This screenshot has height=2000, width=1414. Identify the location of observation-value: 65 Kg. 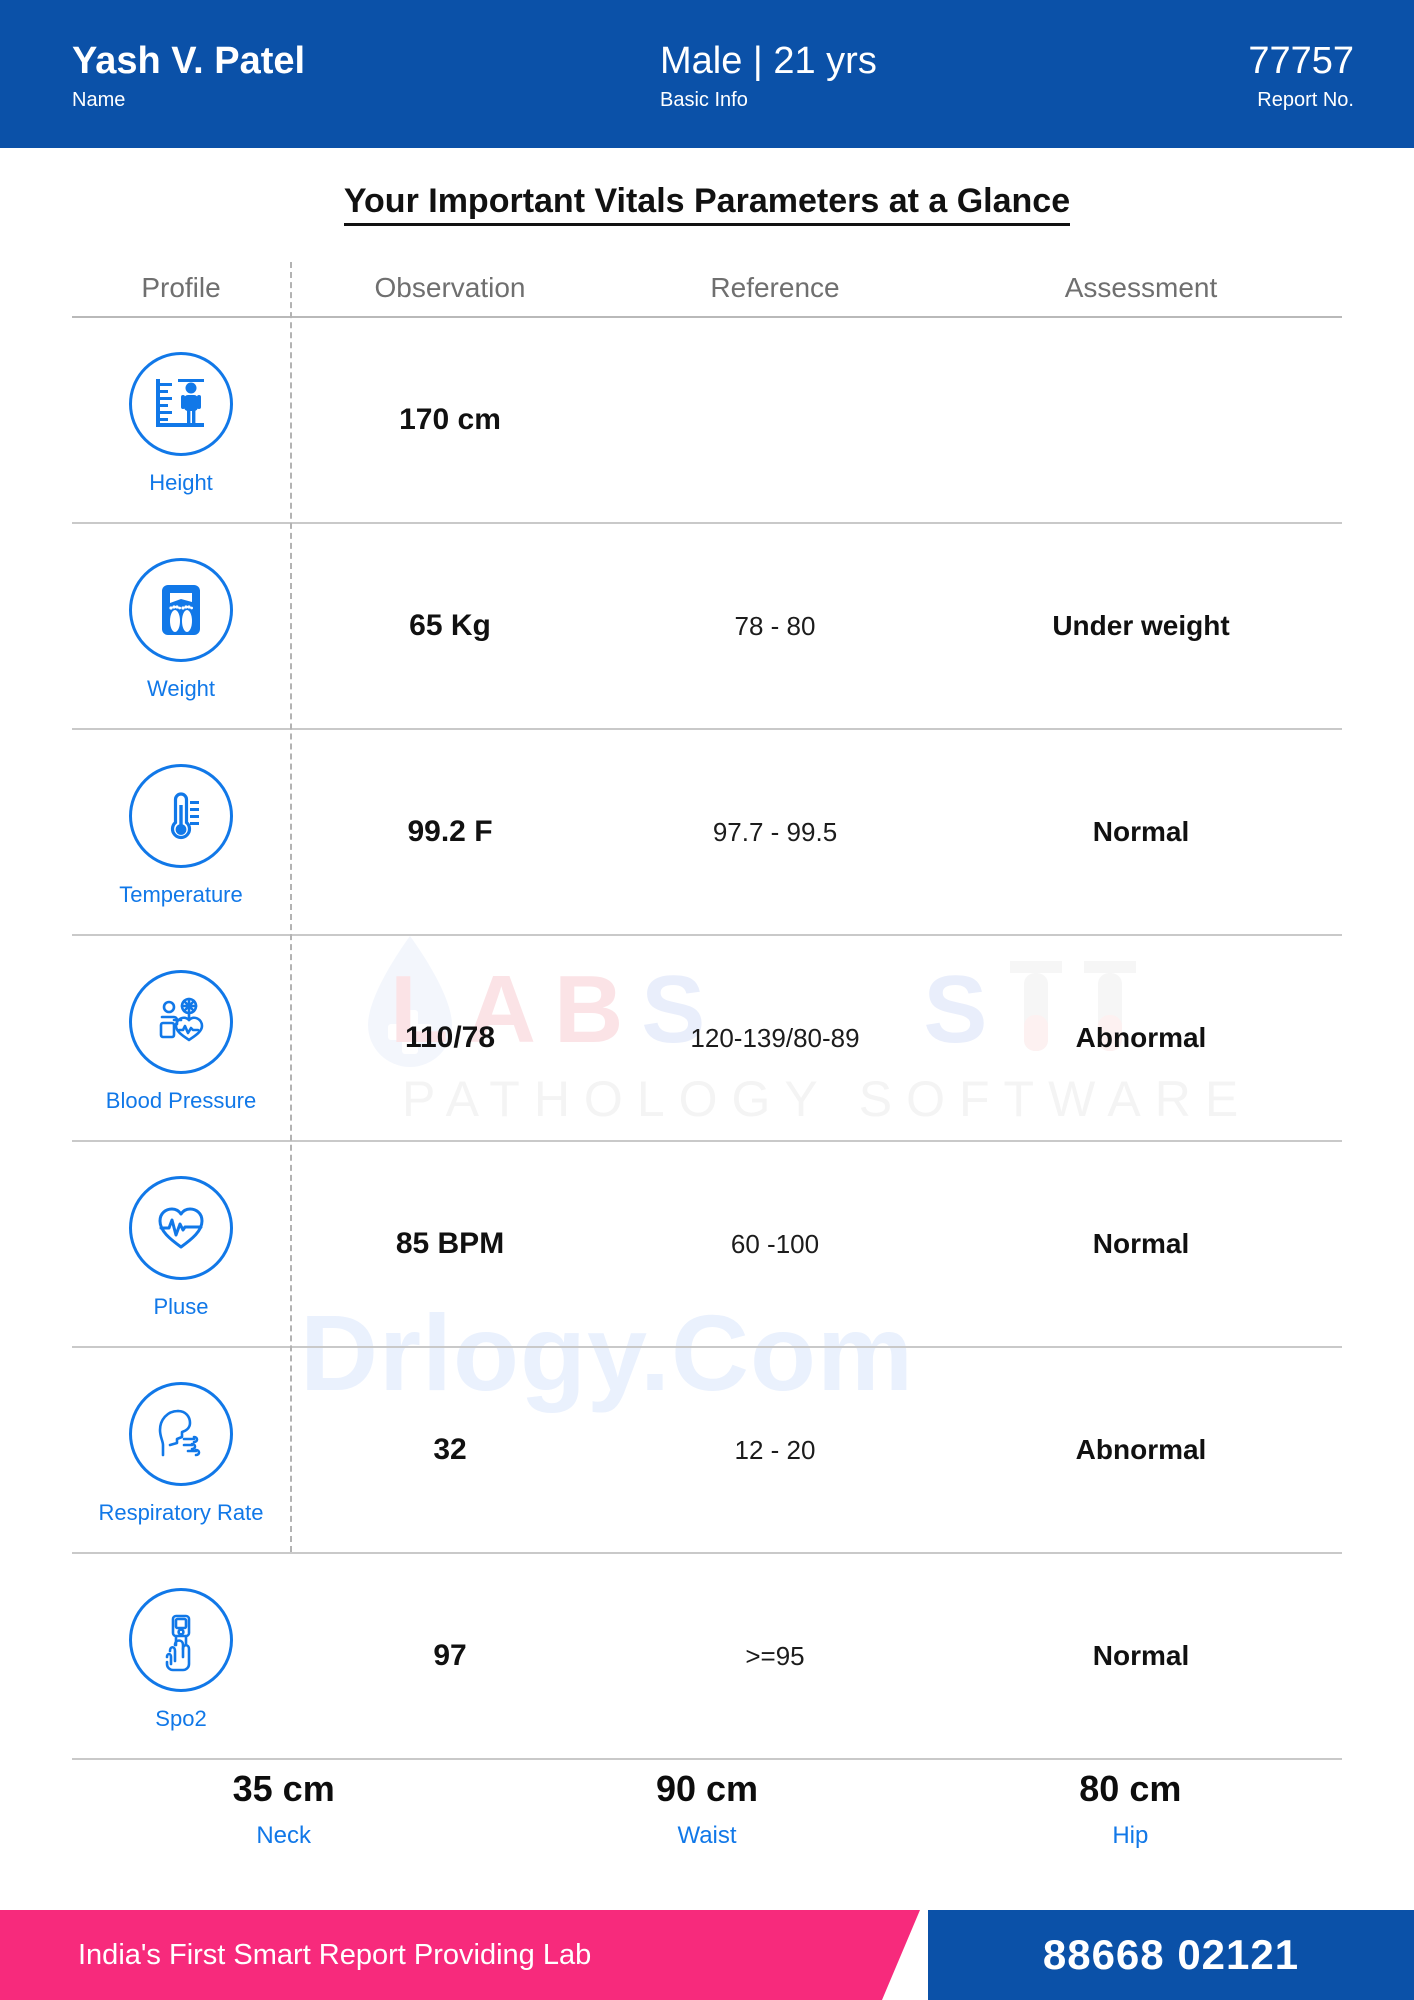
(450, 625).